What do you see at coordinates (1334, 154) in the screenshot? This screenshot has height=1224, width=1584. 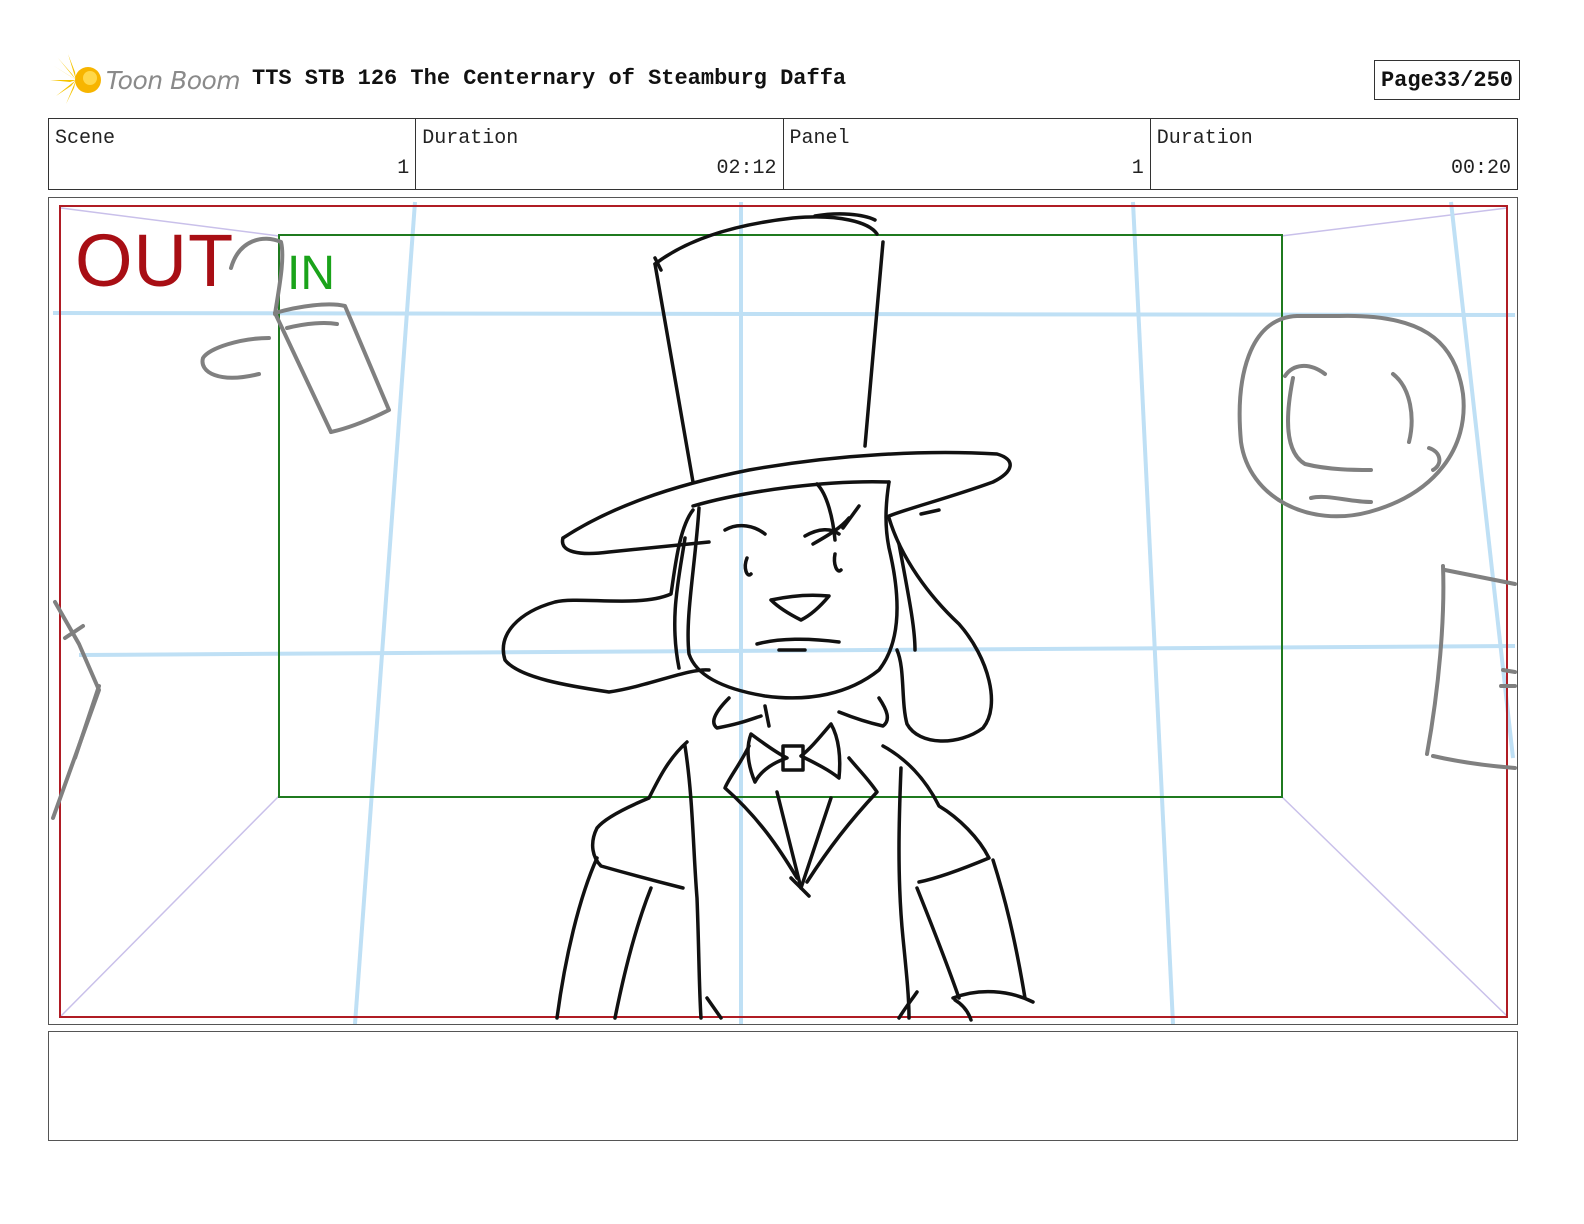 I see `panel-duration-cell: Duration 00:20` at bounding box center [1334, 154].